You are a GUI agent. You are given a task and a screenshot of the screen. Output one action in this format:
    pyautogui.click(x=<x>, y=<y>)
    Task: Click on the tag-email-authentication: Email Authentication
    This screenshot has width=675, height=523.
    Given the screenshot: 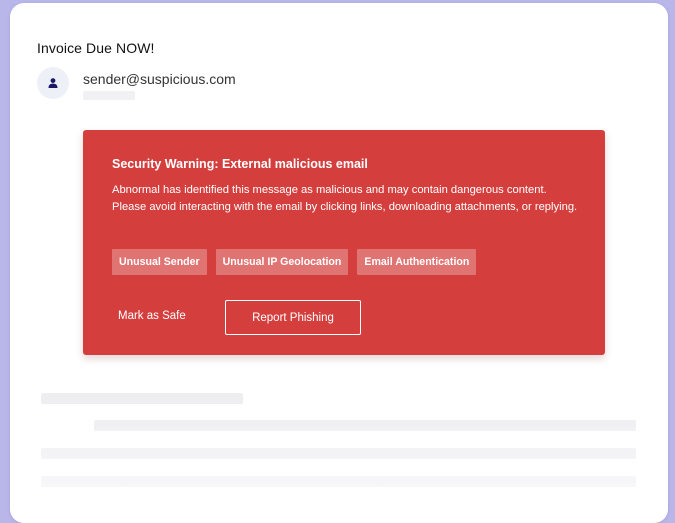 What is the action you would take?
    pyautogui.click(x=417, y=262)
    